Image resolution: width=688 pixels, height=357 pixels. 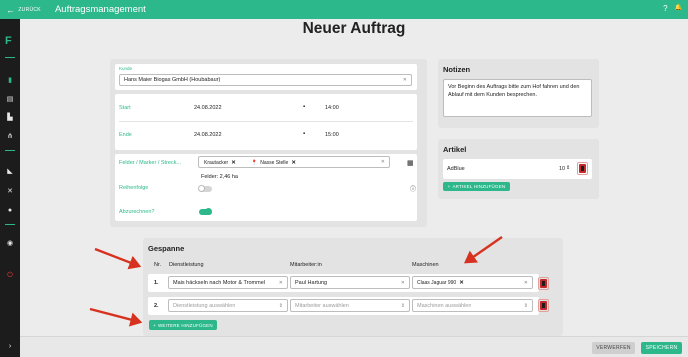 What do you see at coordinates (118, 258) in the screenshot?
I see `arrow-to-service` at bounding box center [118, 258].